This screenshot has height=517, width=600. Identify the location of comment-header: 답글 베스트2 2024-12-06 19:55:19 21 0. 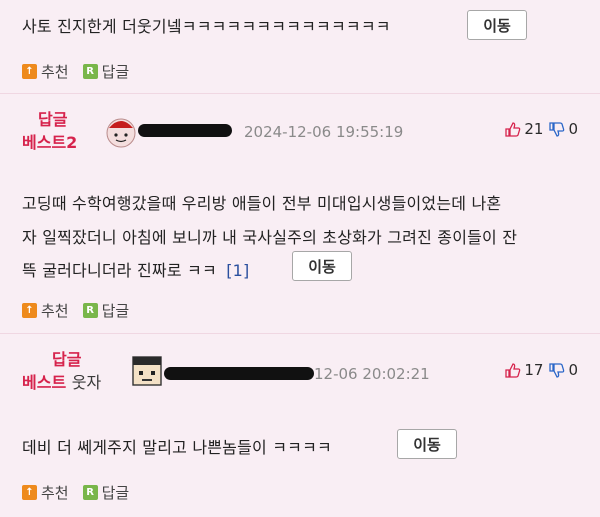
(300, 132).